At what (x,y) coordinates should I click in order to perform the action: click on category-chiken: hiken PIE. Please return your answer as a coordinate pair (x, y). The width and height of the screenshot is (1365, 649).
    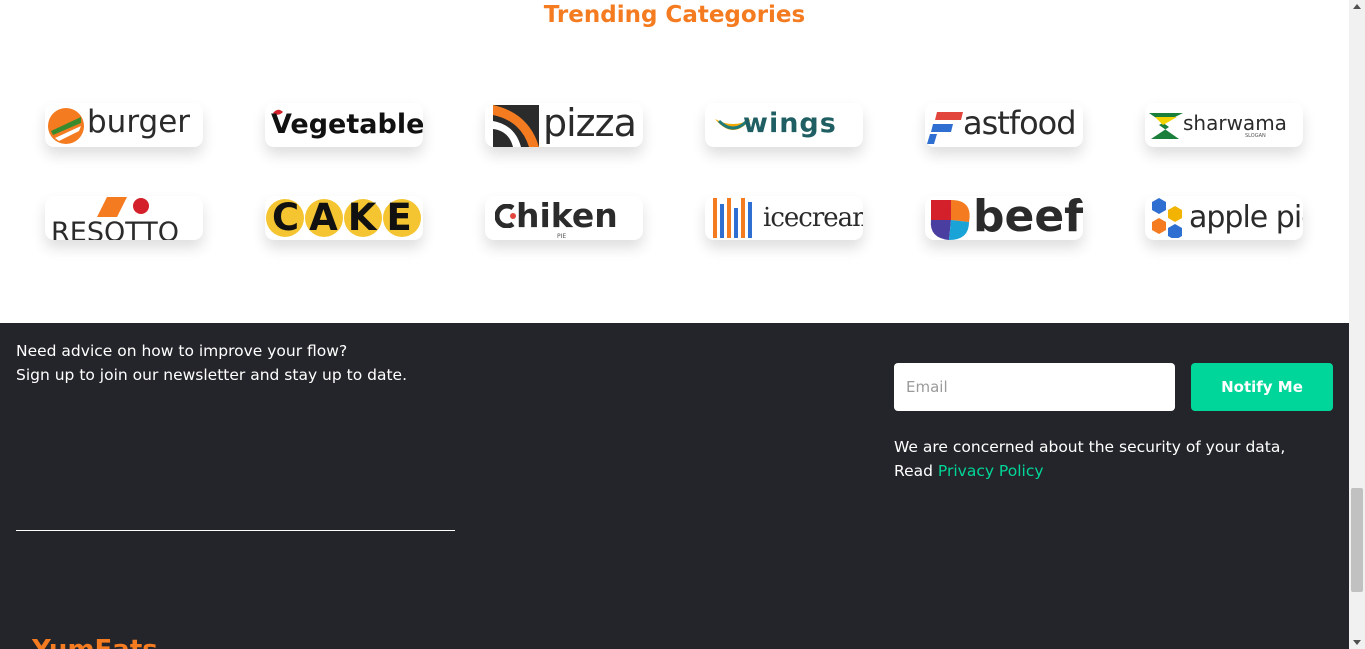
    Looking at the image, I should click on (564, 218).